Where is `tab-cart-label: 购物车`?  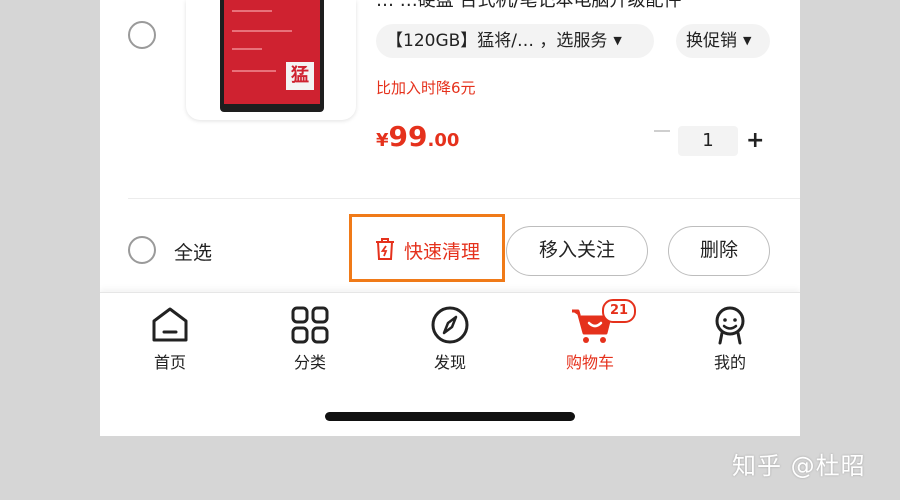 tab-cart-label: 购物车 is located at coordinates (589, 362).